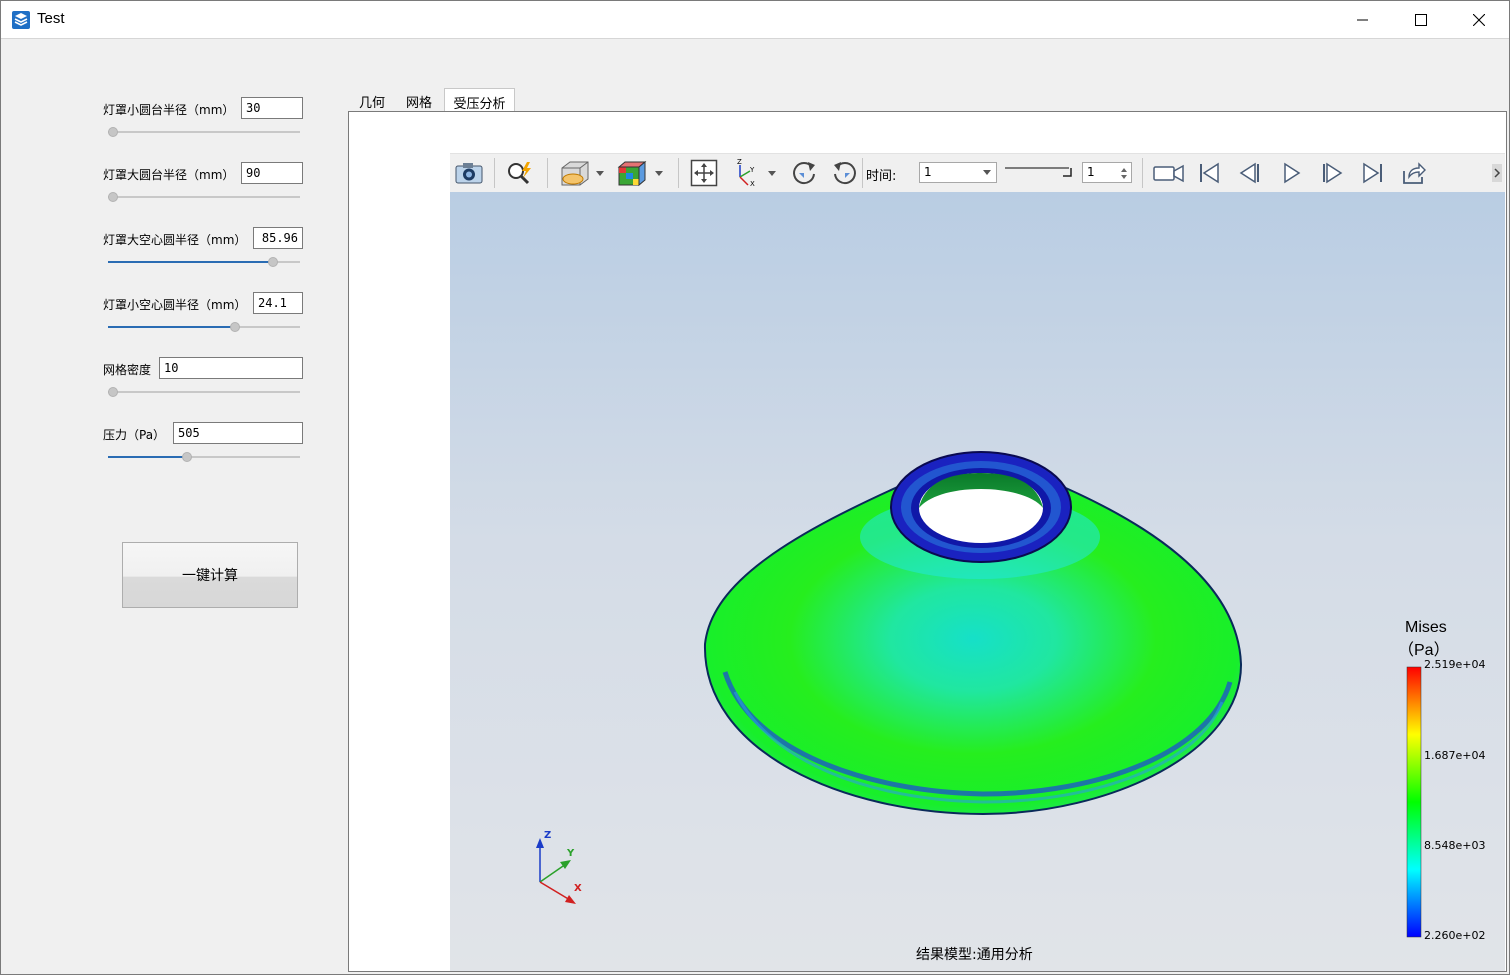  Describe the element at coordinates (1455, 935) in the screenshot. I see `legend-min-label: 2.260e+02` at that location.